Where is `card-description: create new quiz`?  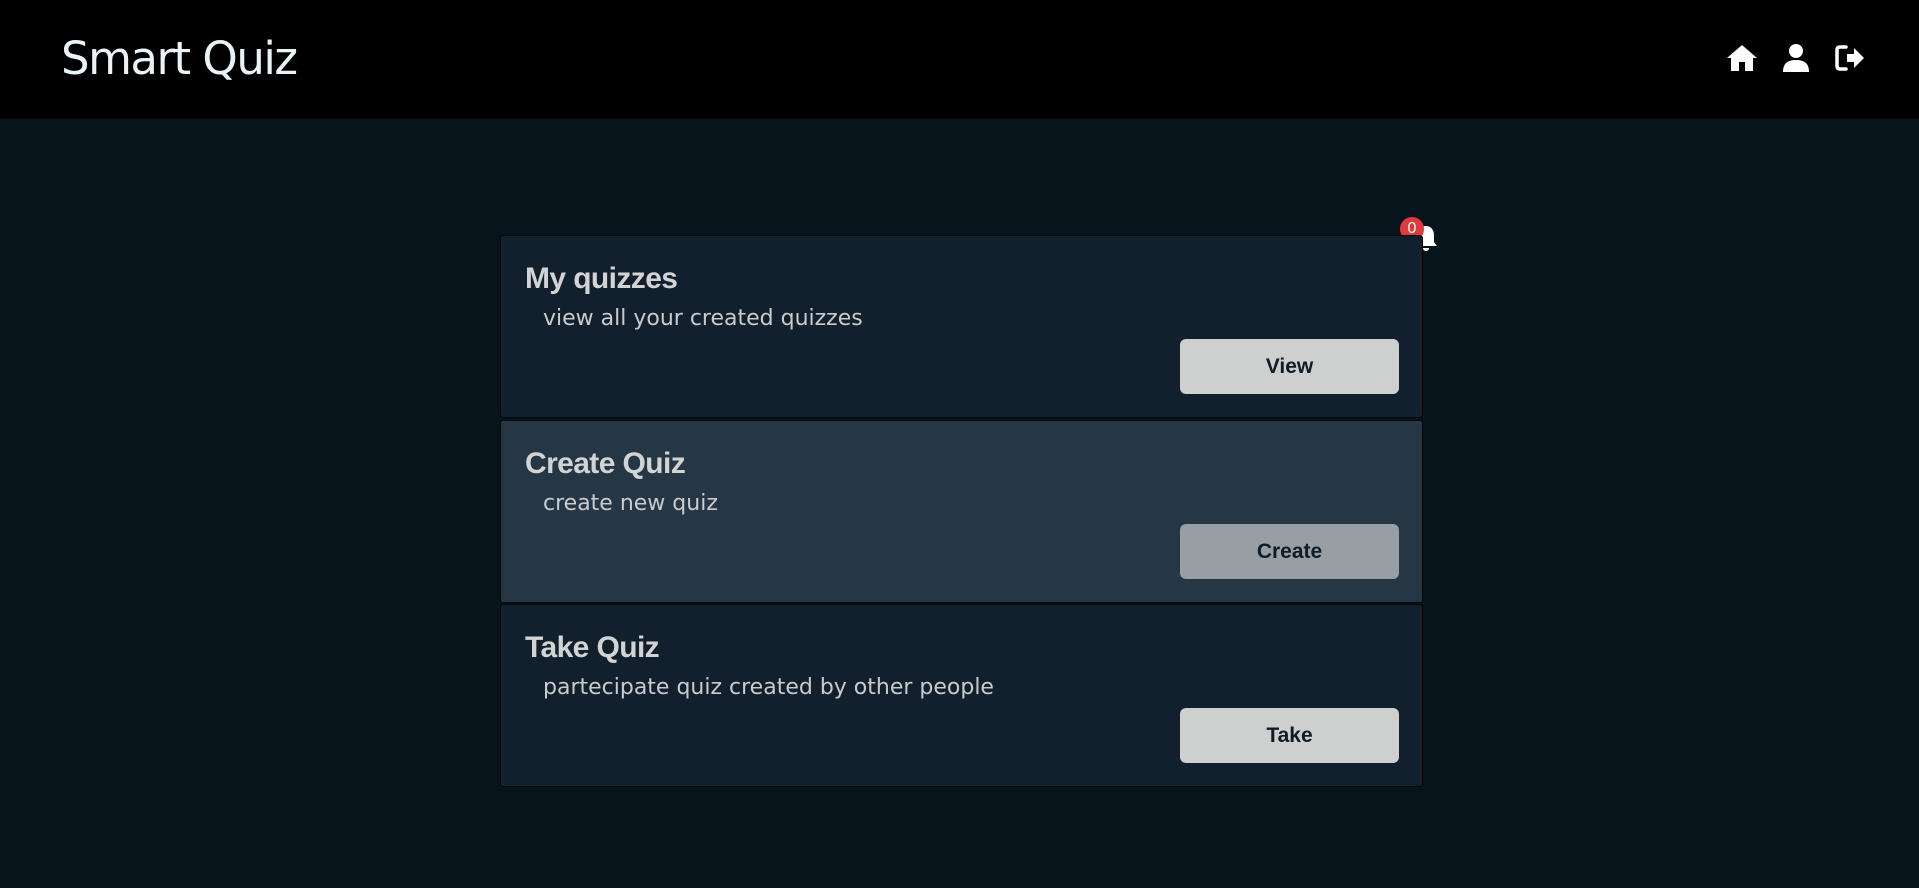
card-description: create new quiz is located at coordinates (630, 503).